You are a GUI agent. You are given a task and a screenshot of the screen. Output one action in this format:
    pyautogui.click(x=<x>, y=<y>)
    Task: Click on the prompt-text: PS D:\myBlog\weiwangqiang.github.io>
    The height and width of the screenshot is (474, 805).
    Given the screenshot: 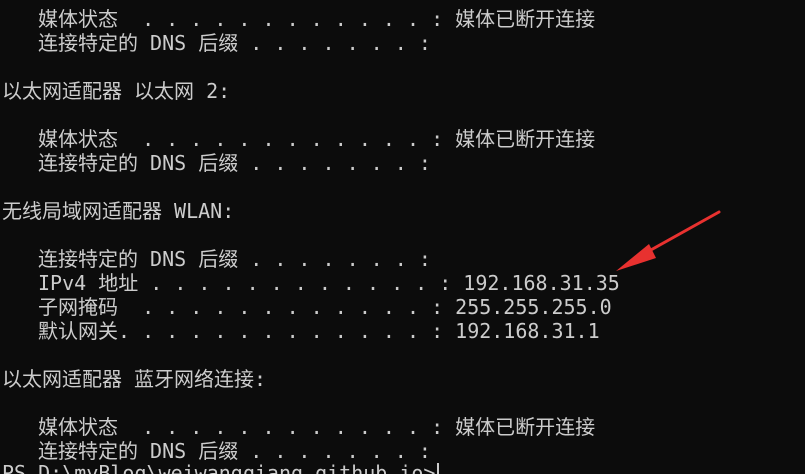 What is the action you would take?
    pyautogui.click(x=219, y=467)
    